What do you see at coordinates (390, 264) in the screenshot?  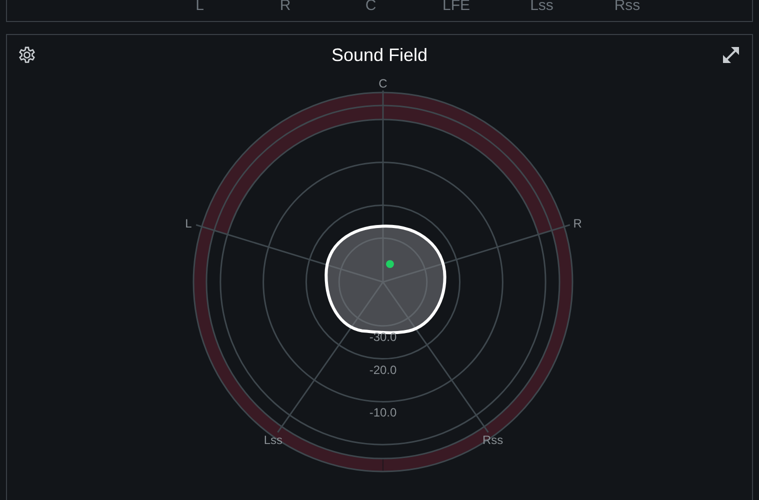 I see `position-dot` at bounding box center [390, 264].